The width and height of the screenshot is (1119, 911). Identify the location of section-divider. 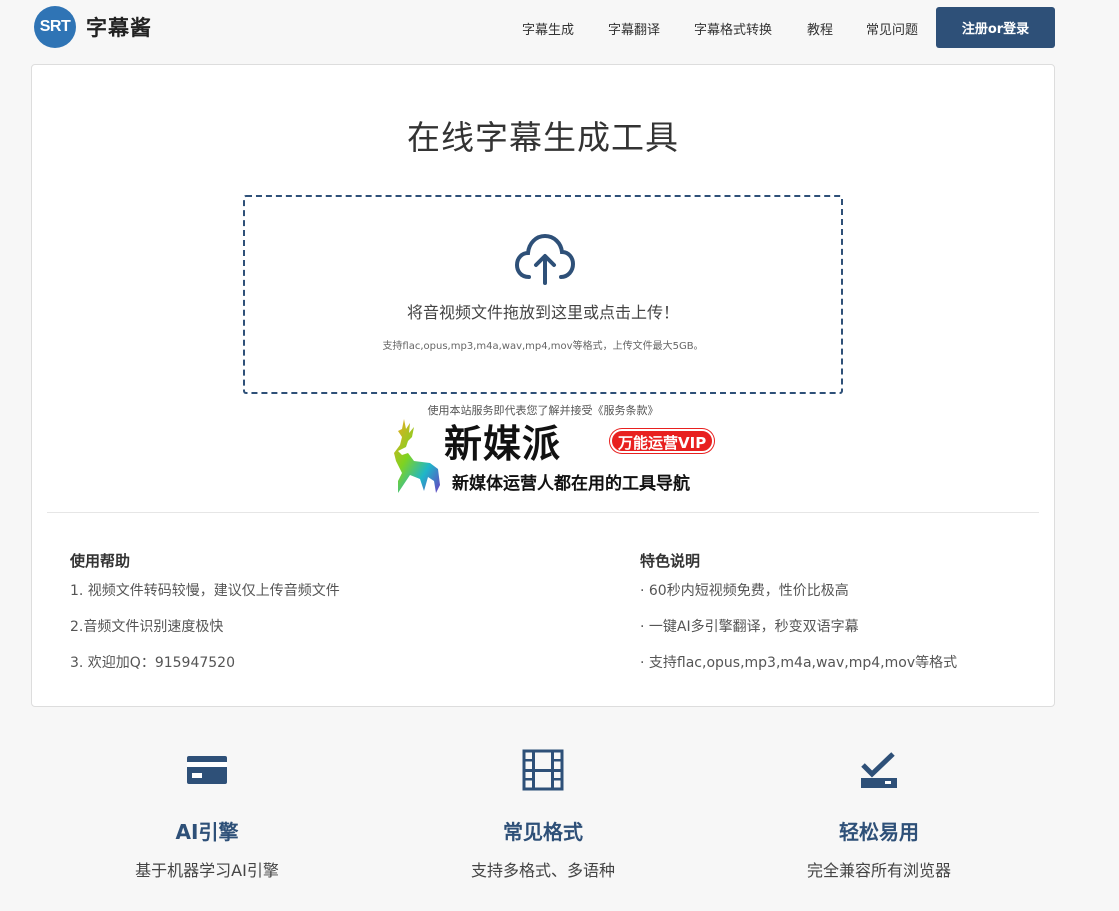
(543, 512).